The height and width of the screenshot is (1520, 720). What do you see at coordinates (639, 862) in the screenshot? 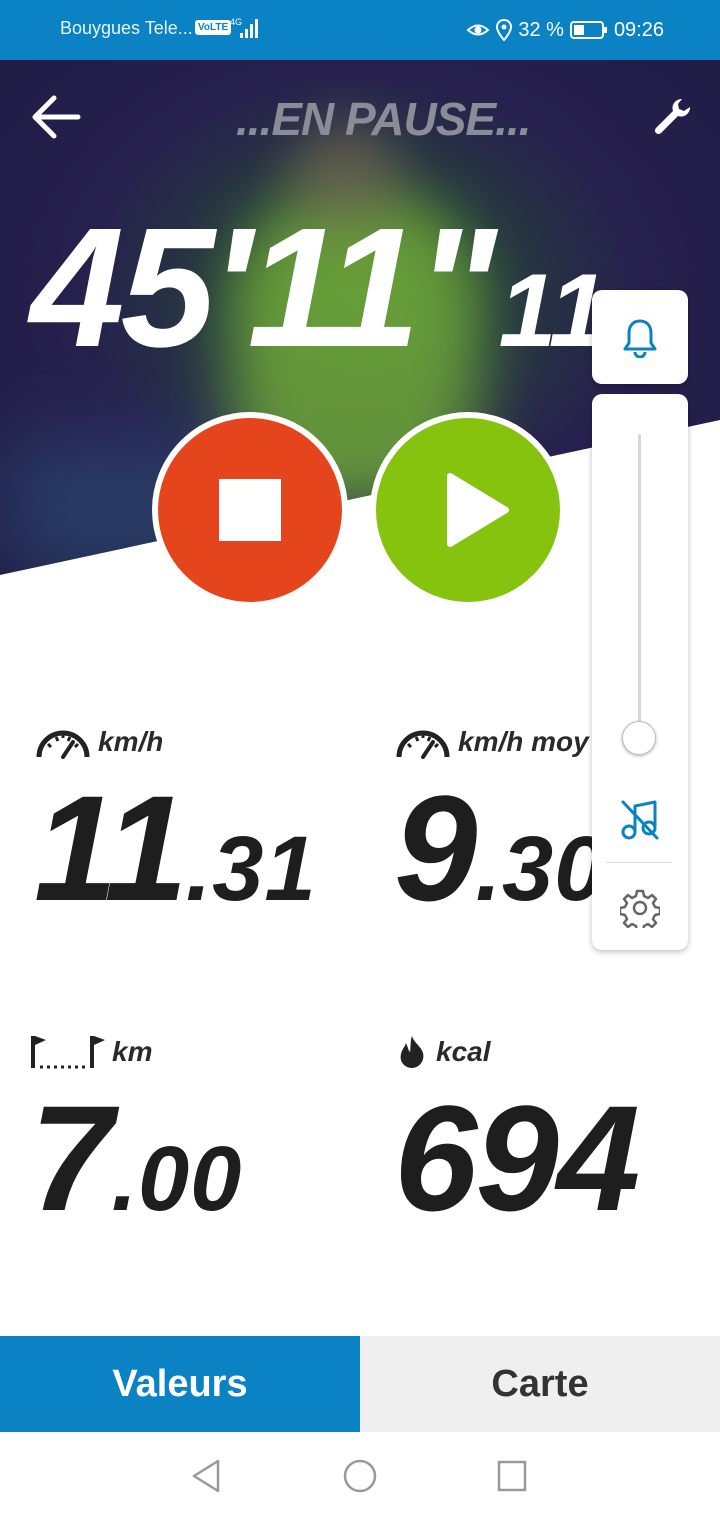
I see `divider` at bounding box center [639, 862].